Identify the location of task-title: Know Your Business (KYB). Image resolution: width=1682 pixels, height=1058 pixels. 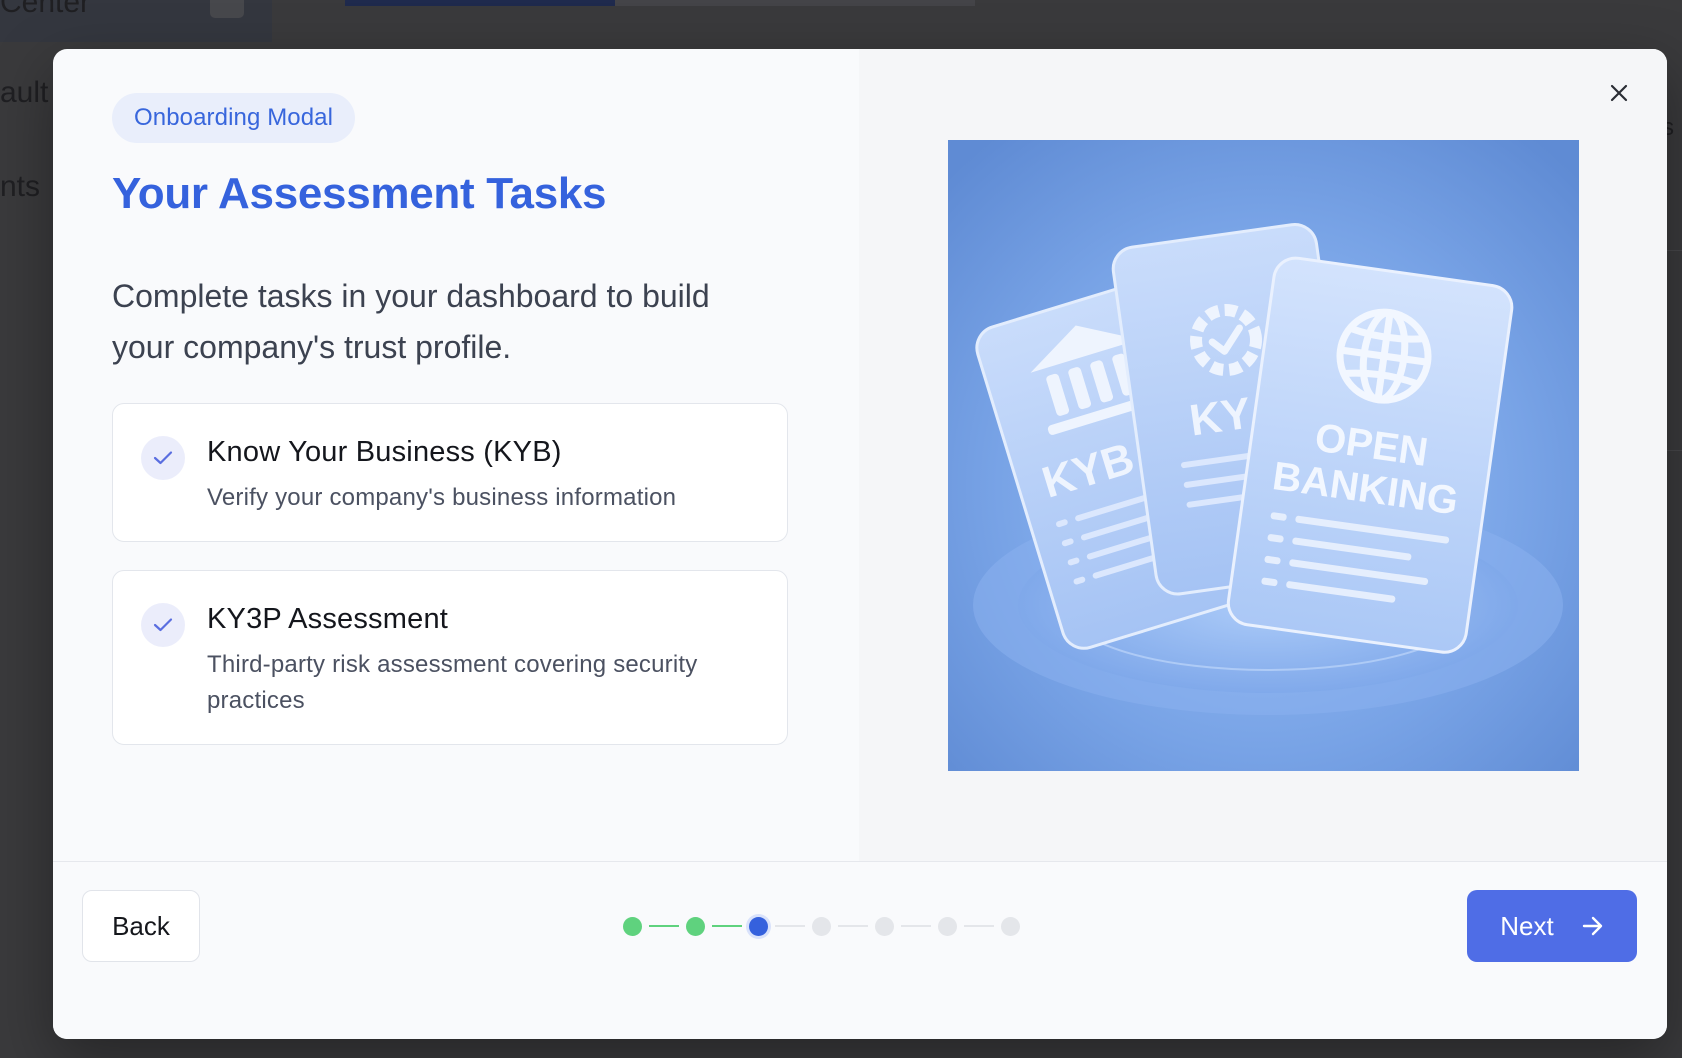
(384, 452).